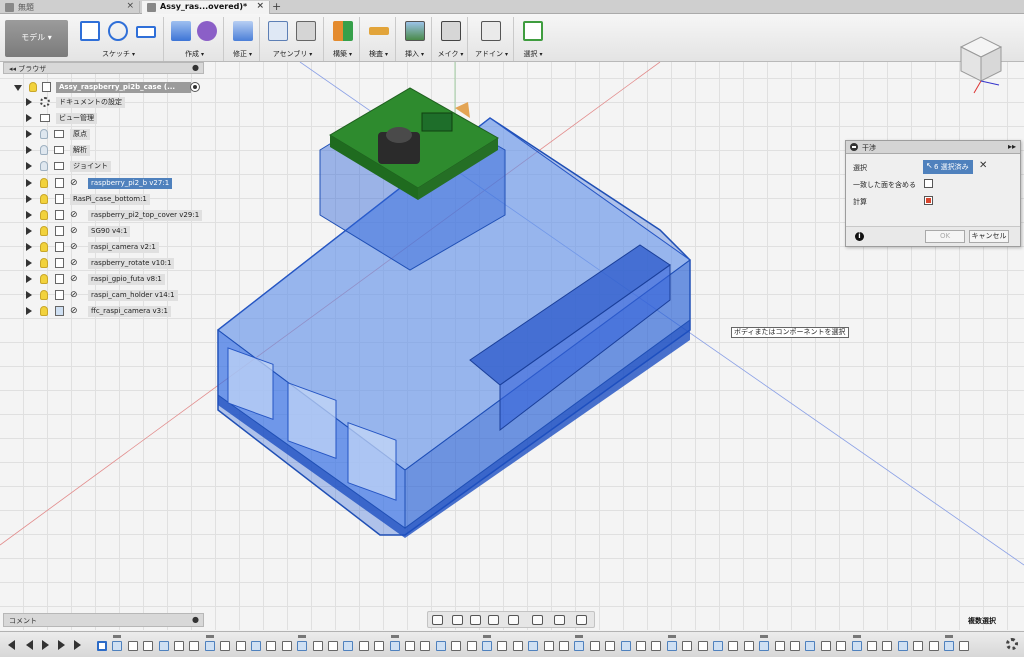 The width and height of the screenshot is (1024, 657). What do you see at coordinates (492, 39) in the screenshot?
I see `addins-group: アドイン` at bounding box center [492, 39].